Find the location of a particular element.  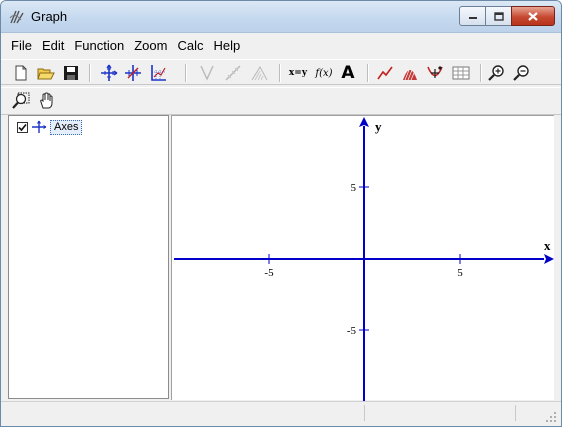

close-icon is located at coordinates (533, 16).